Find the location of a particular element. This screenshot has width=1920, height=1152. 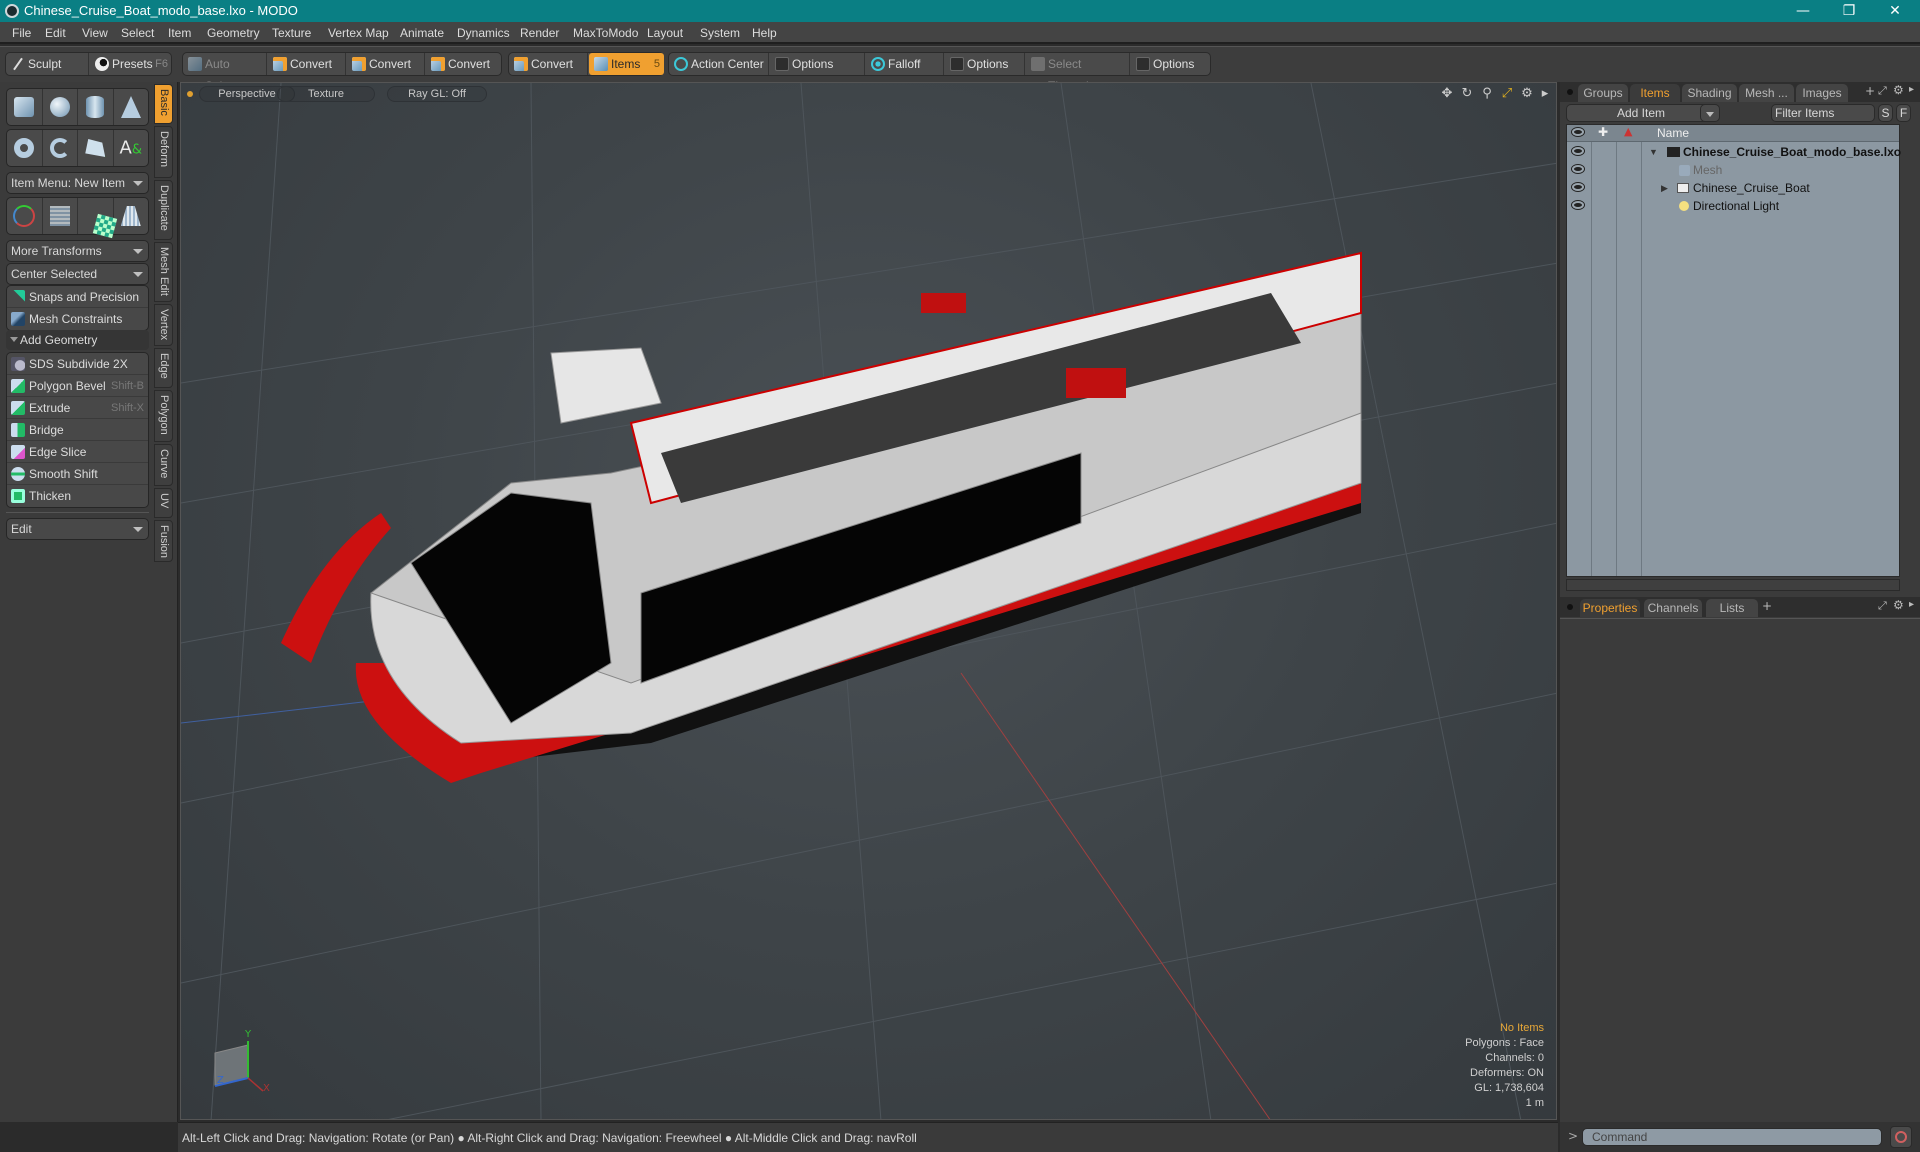

tab-mesh-edit: Mesh Edit is located at coordinates (163, 272).